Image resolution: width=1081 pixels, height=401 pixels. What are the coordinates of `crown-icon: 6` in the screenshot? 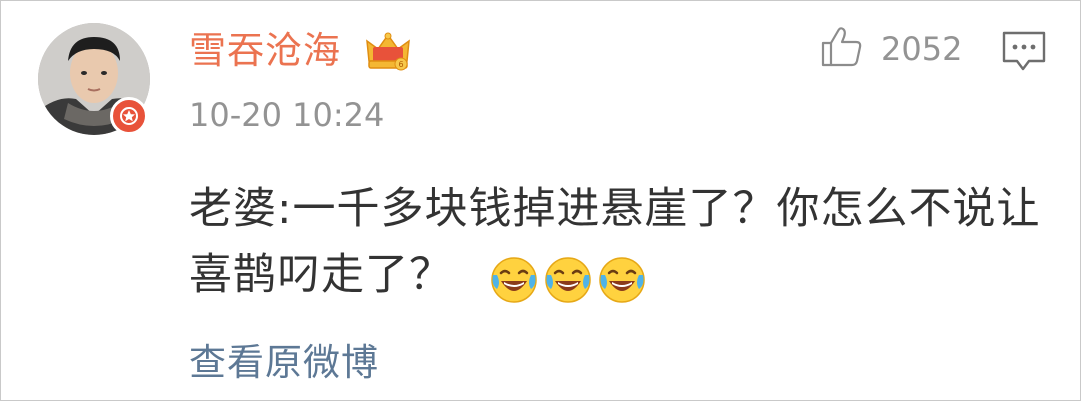 It's located at (388, 51).